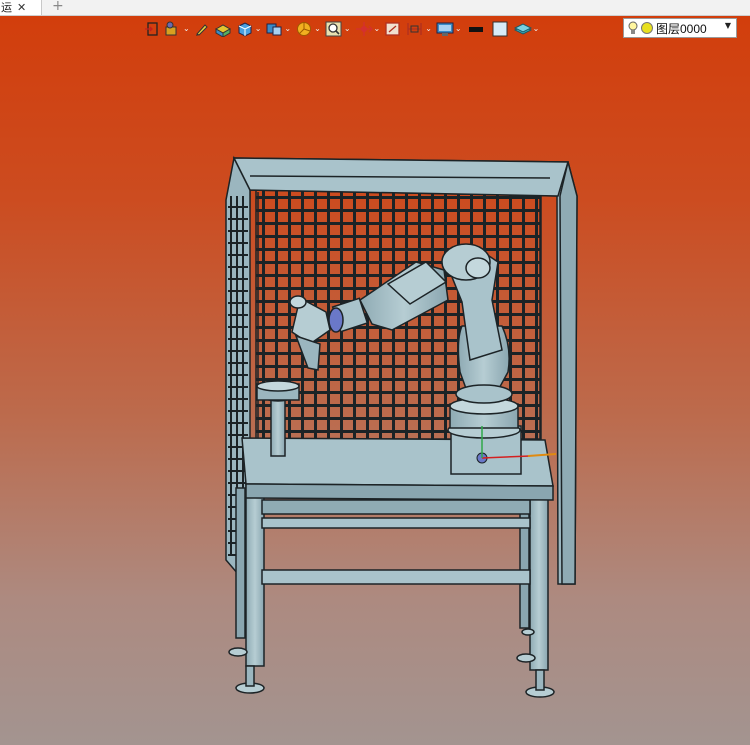  I want to click on document-tab: 运 ✕, so click(21, 7).